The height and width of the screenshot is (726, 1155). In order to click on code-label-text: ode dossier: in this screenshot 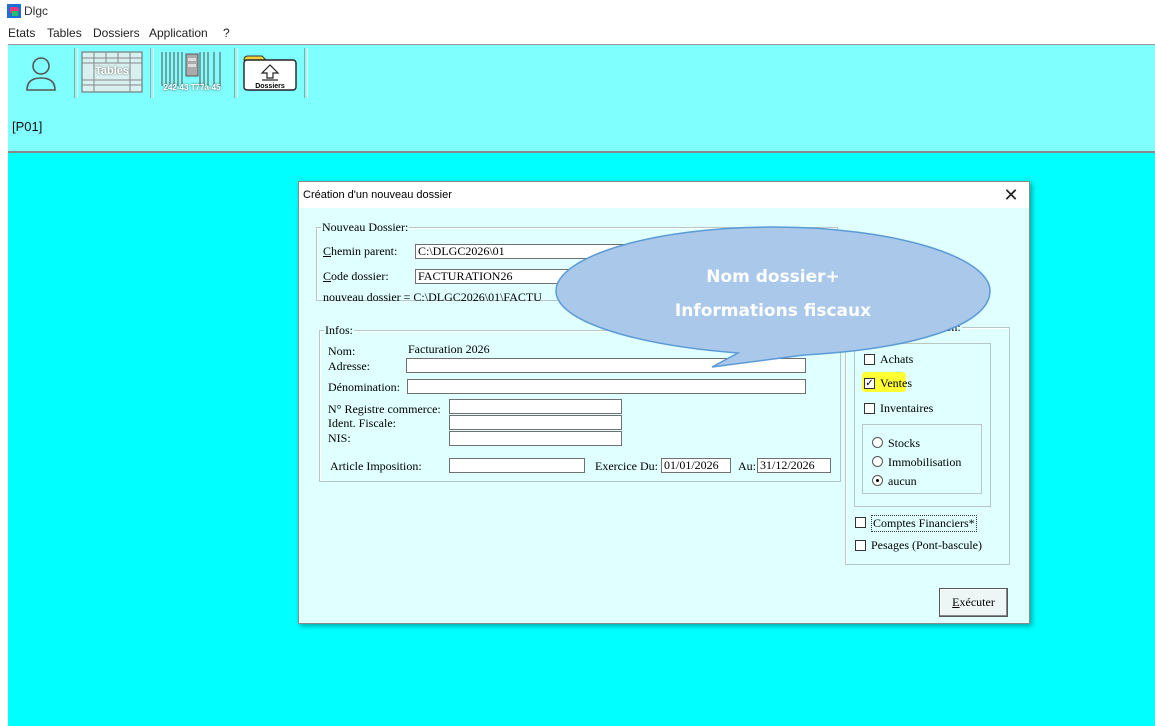, I will do `click(360, 276)`.